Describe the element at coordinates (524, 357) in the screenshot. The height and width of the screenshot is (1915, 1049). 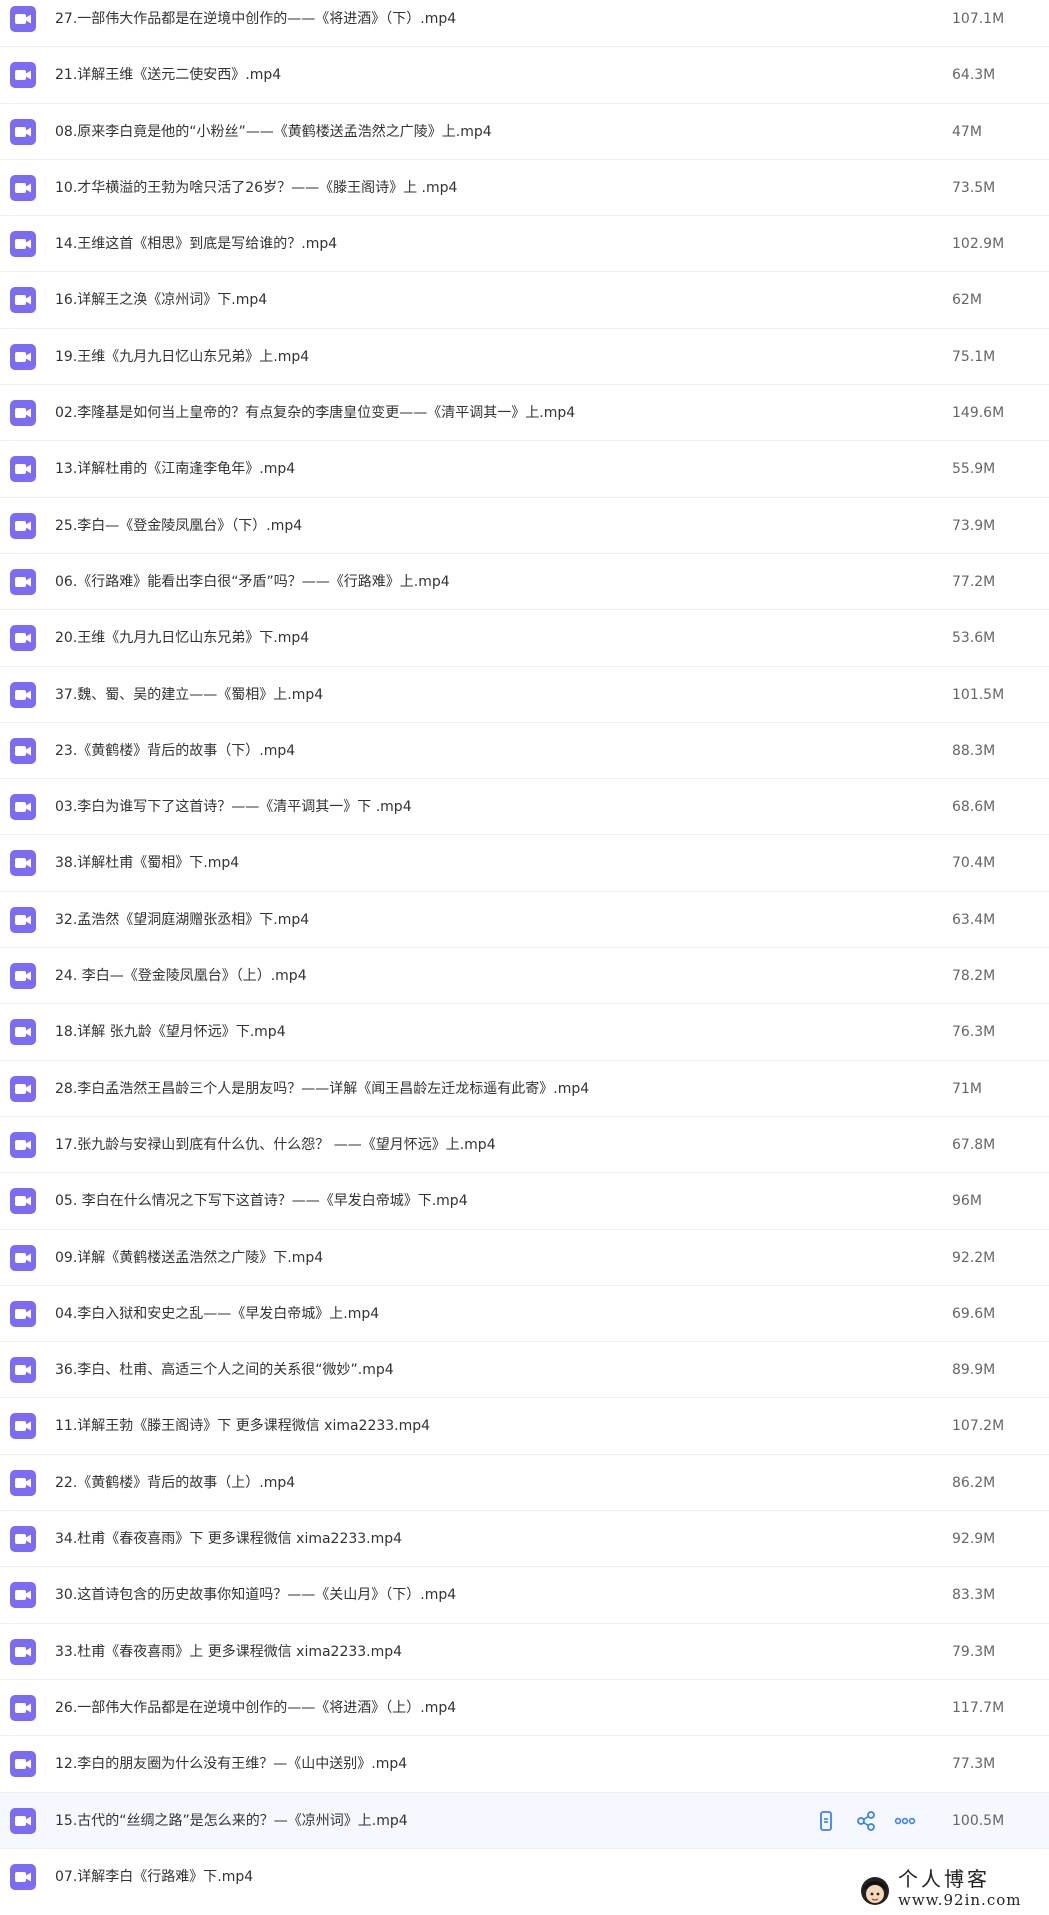
I see `file-row: 19.王维《九月九日忆山东兄弟》上.mp4 75.1M` at that location.